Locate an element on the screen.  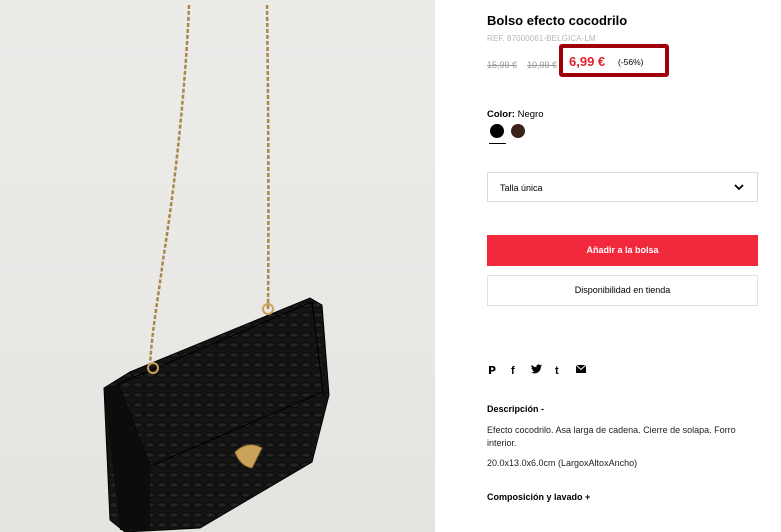
color-swatch-brown is located at coordinates (518, 131).